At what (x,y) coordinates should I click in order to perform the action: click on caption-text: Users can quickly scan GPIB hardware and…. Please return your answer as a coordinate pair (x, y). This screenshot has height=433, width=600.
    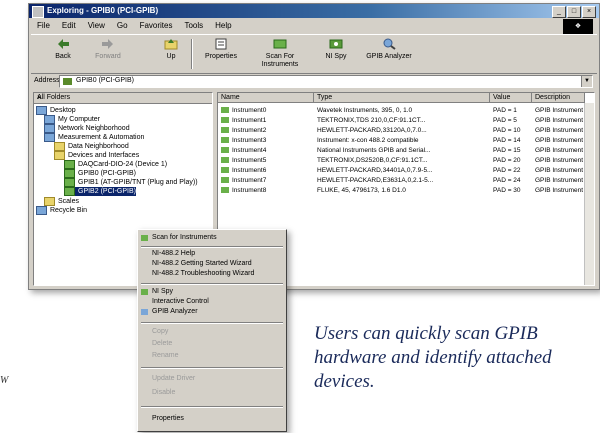
    Looking at the image, I should click on (433, 357).